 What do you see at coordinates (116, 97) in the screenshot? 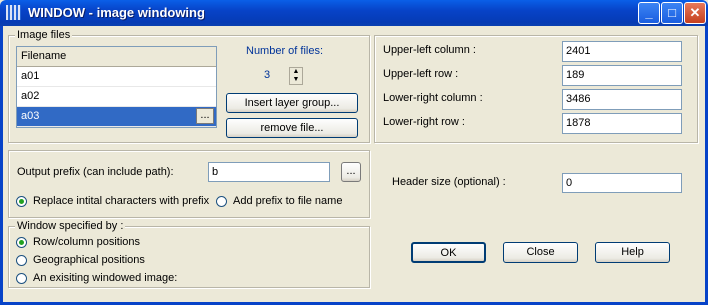
I see `list-item: a02` at bounding box center [116, 97].